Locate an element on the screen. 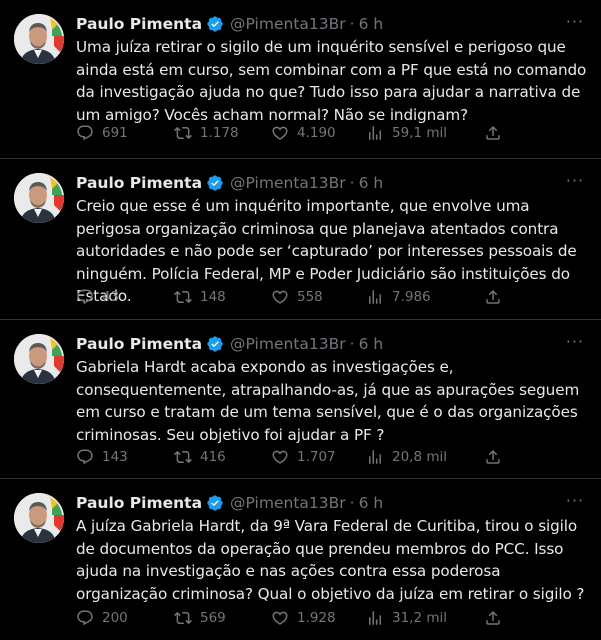 The height and width of the screenshot is (640, 601). like-count: 1.928 is located at coordinates (316, 618).